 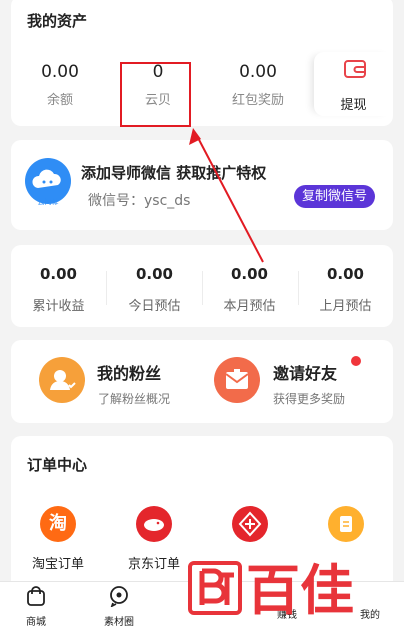 I want to click on invite-friends-entry: 邀请好友 获得更多奖励, so click(x=297, y=381).